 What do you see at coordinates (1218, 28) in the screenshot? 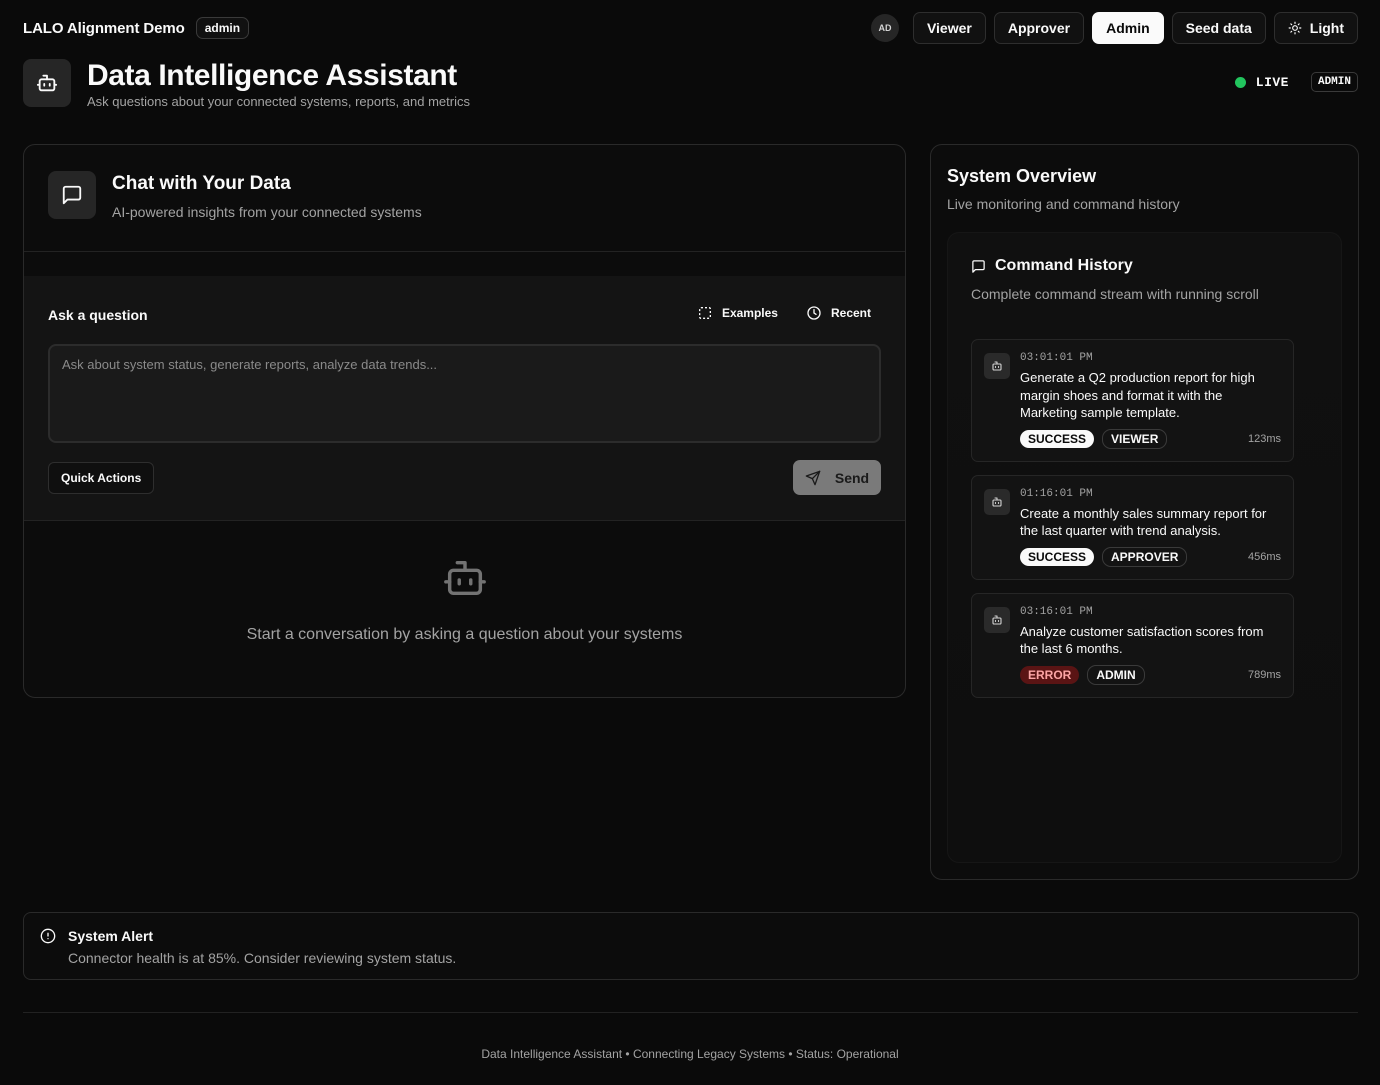
I see `seed-data-button: Seed data` at bounding box center [1218, 28].